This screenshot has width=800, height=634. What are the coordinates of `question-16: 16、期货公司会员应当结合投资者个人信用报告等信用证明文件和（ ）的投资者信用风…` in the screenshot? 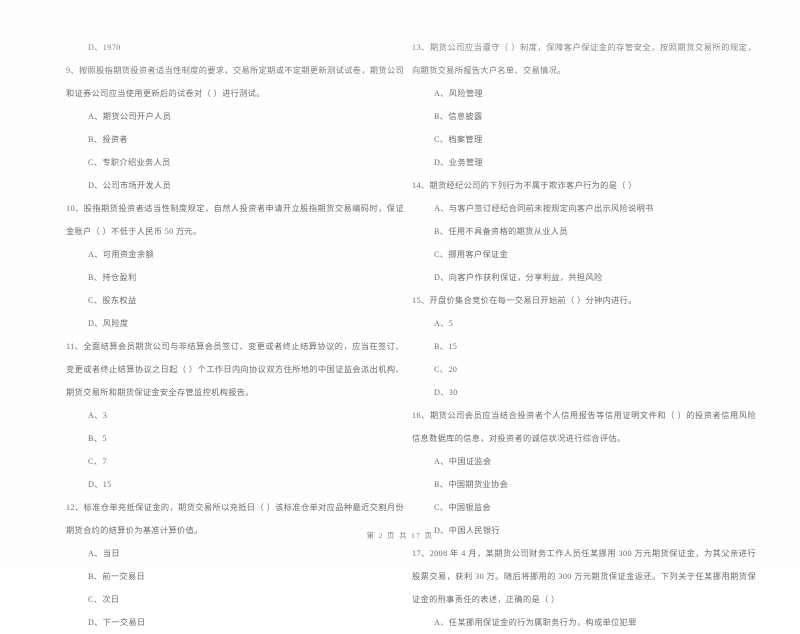 It's located at (584, 473).